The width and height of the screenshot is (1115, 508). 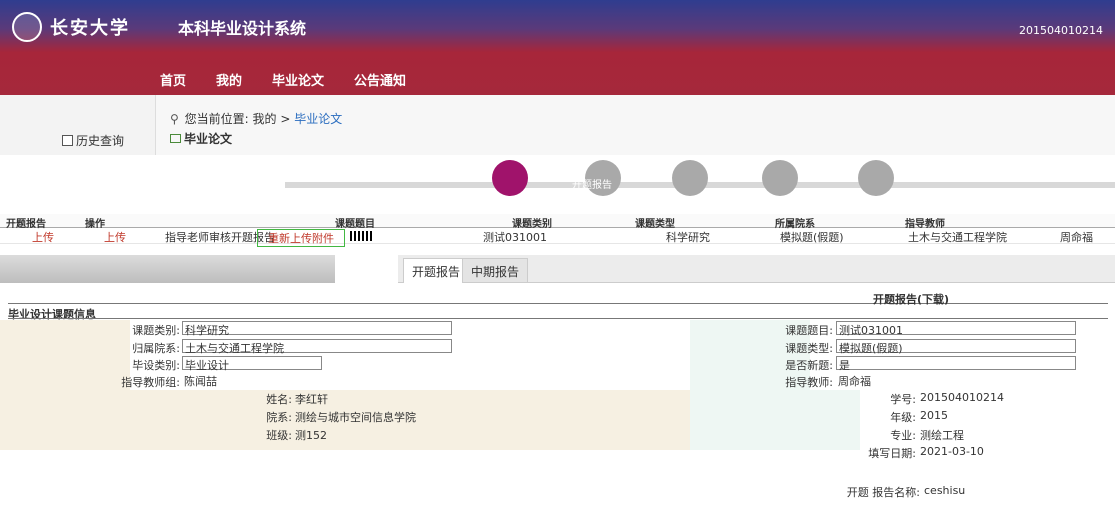 What do you see at coordinates (317, 329) in the screenshot?
I see `field-category: 科学研究` at bounding box center [317, 329].